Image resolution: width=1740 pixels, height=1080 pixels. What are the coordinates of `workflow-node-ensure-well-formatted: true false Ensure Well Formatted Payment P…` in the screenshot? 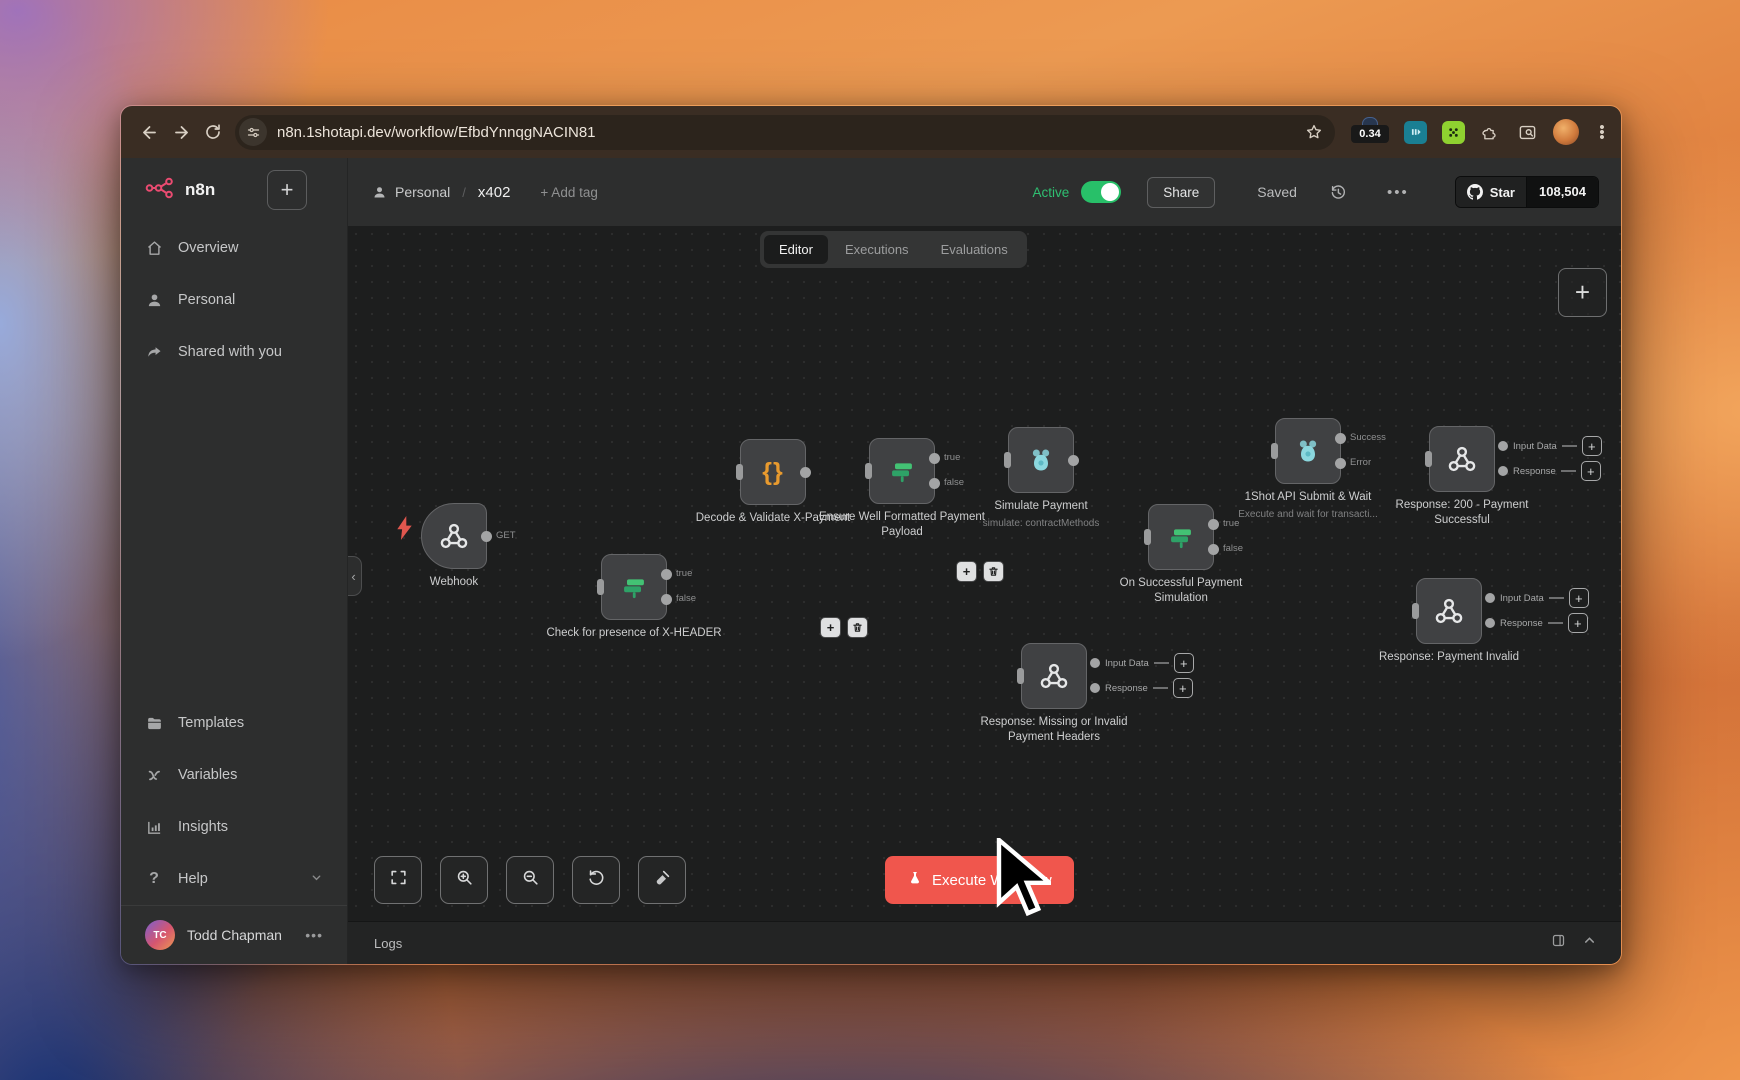 It's located at (902, 488).